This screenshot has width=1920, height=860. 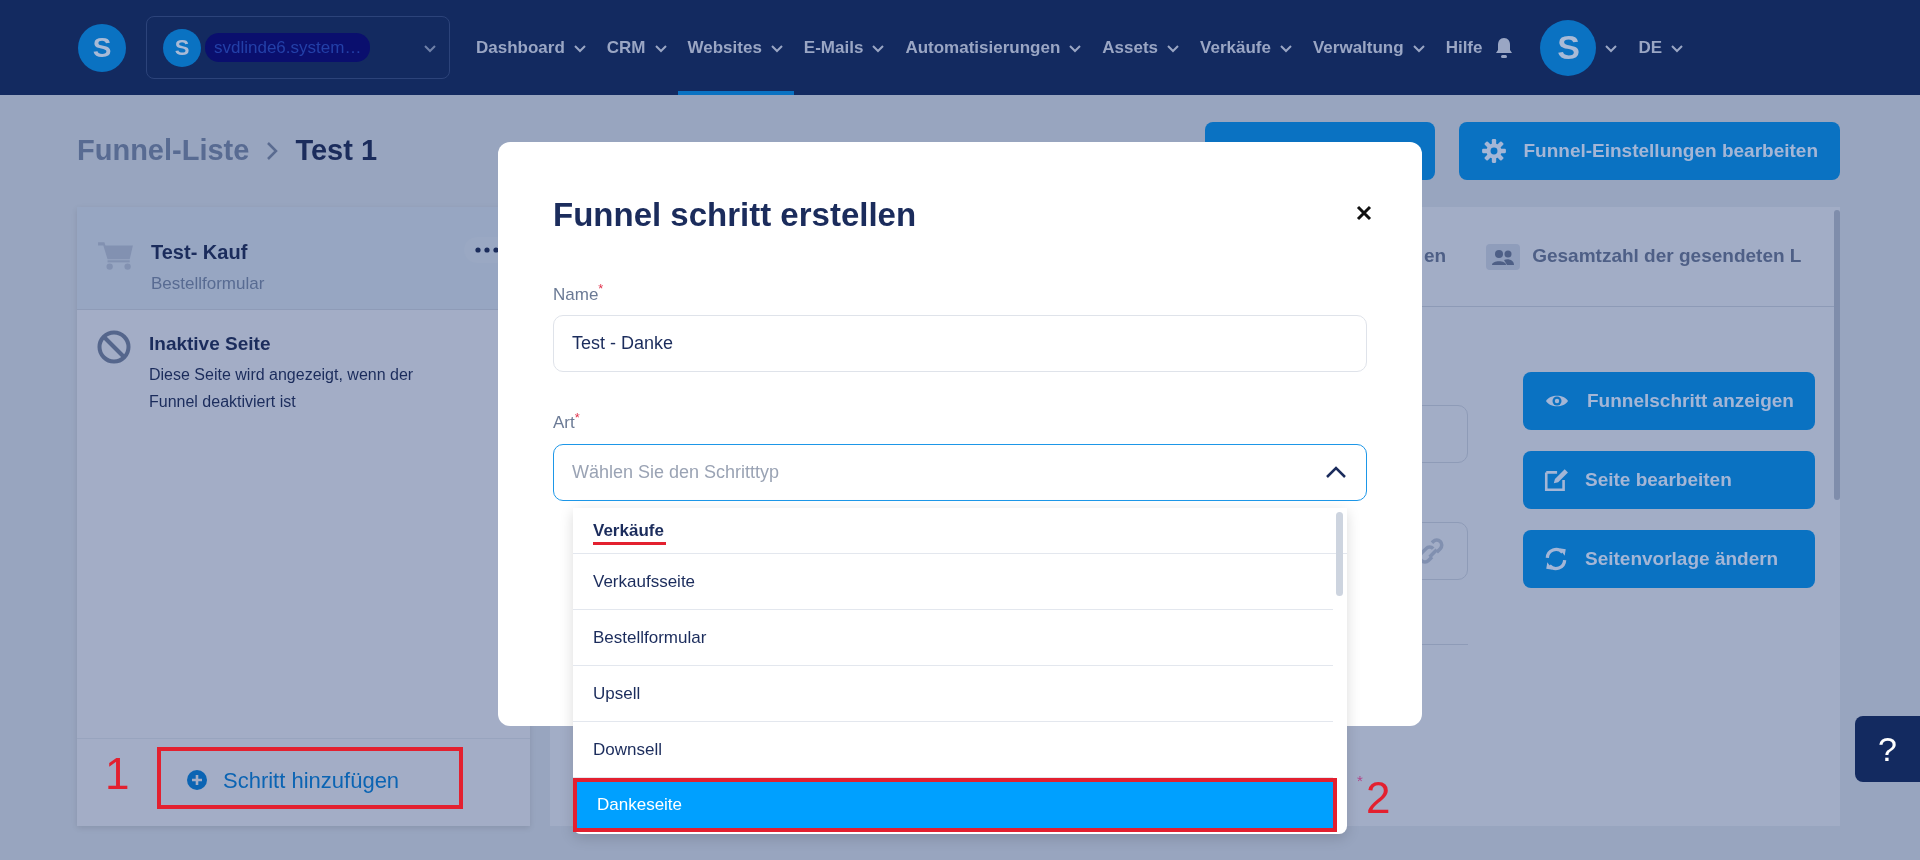 I want to click on link-icon, so click(x=1432, y=551).